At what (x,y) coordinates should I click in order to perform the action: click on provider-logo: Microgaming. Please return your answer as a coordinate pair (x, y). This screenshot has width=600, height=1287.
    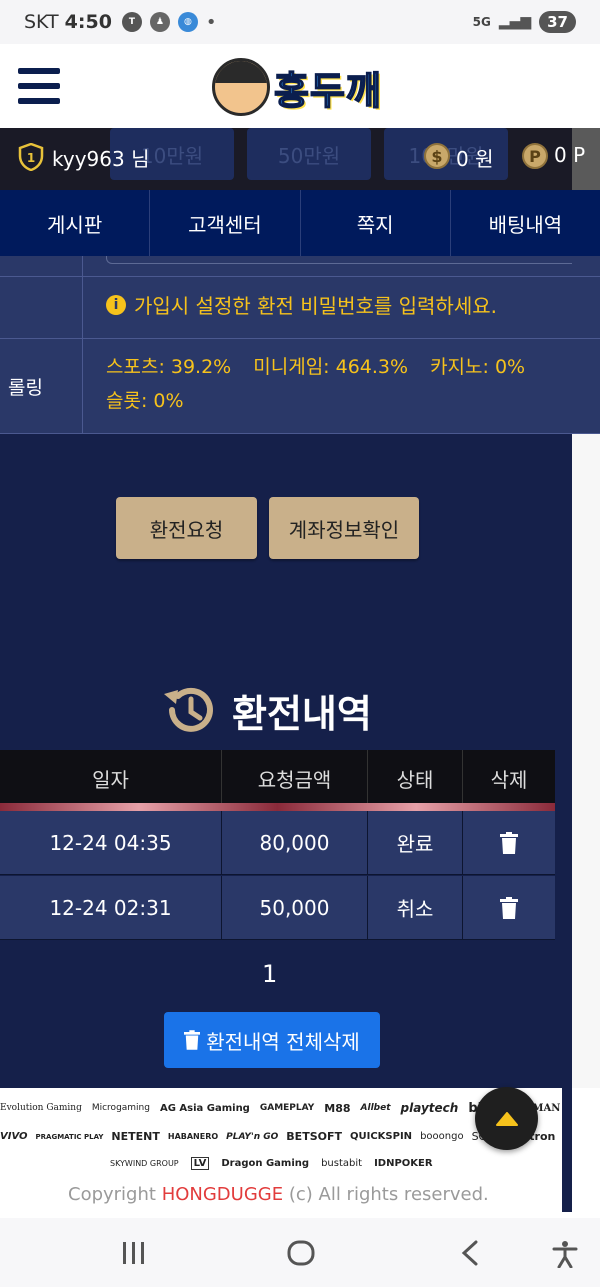
    Looking at the image, I should click on (120, 1108).